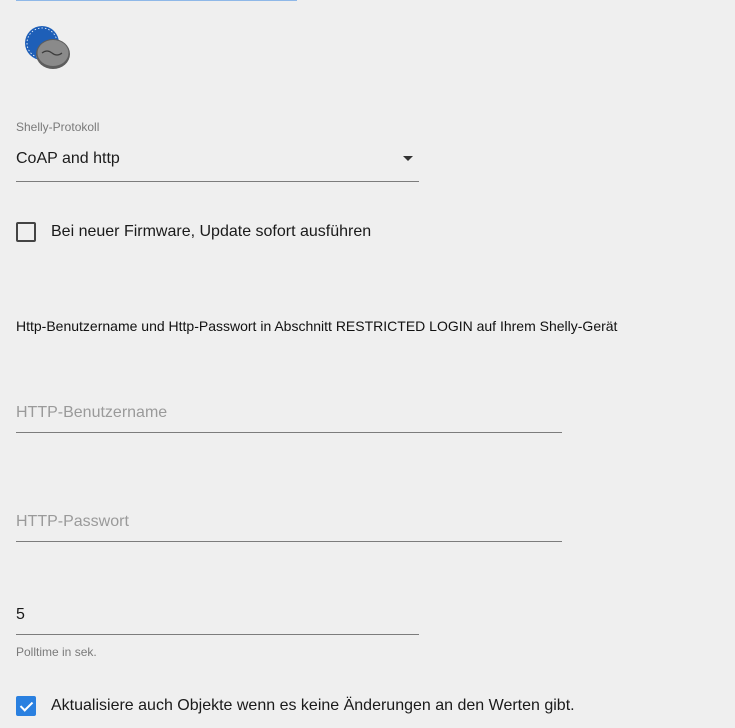  What do you see at coordinates (408, 158) in the screenshot?
I see `triangle-down-icon` at bounding box center [408, 158].